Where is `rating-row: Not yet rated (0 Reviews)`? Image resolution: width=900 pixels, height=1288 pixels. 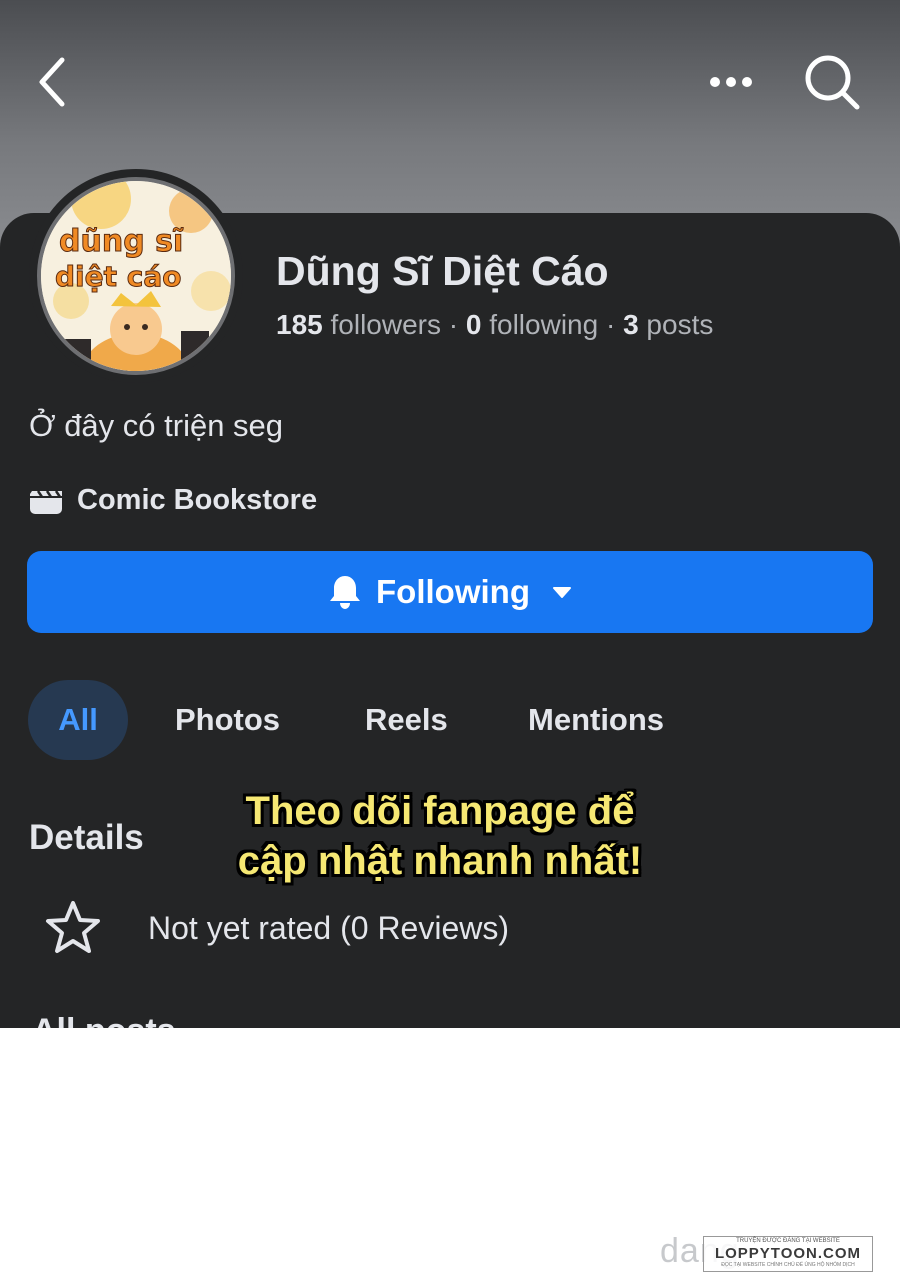
rating-row: Not yet rated (0 Reviews) is located at coordinates (276, 928).